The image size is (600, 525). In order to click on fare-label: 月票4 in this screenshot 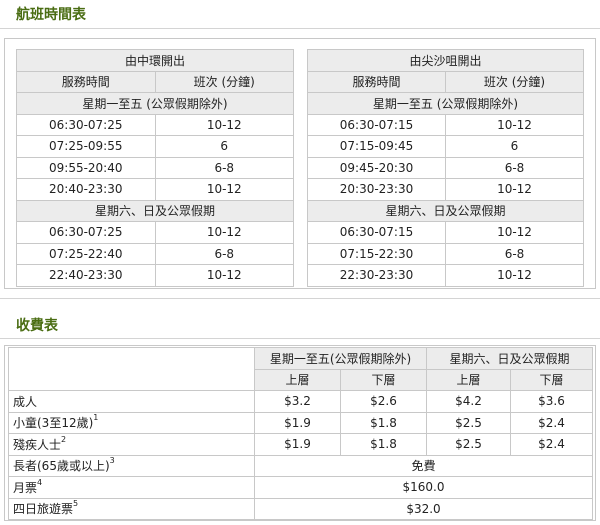, I will do `click(131, 487)`.